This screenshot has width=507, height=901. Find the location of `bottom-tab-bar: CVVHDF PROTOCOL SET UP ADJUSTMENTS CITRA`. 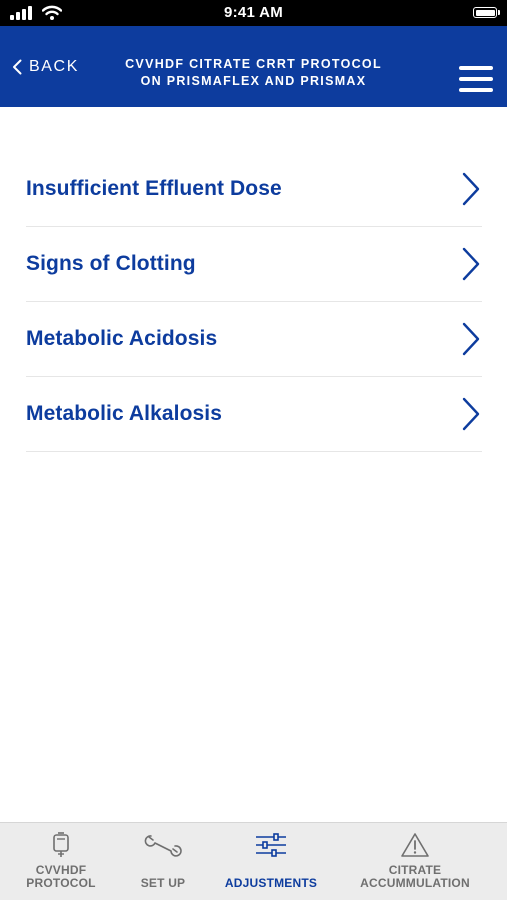

bottom-tab-bar: CVVHDF PROTOCOL SET UP ADJUSTMENTS CITRA is located at coordinates (253, 861).